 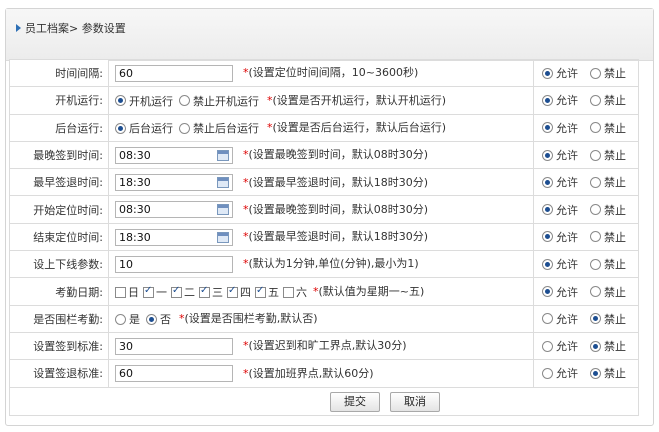 I want to click on weekday-option: 四, so click(x=239, y=292).